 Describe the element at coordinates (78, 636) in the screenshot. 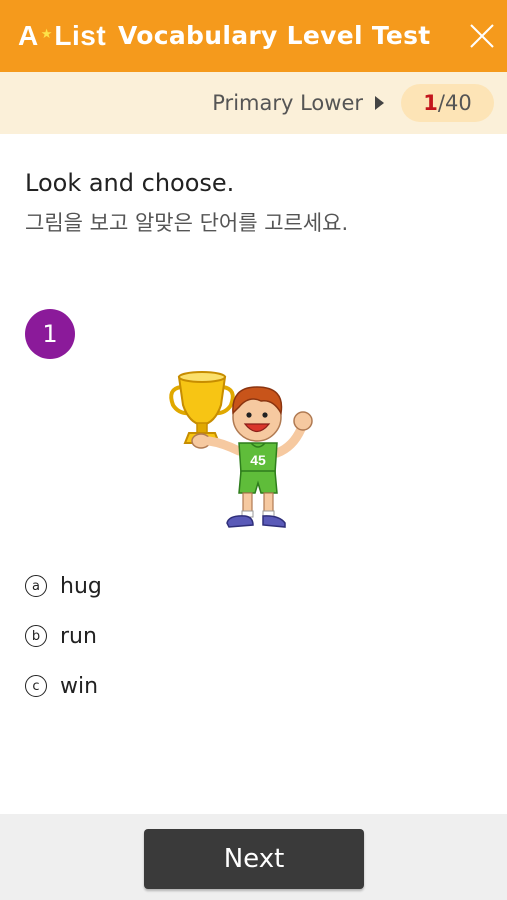

I see `option-text-b: run` at that location.